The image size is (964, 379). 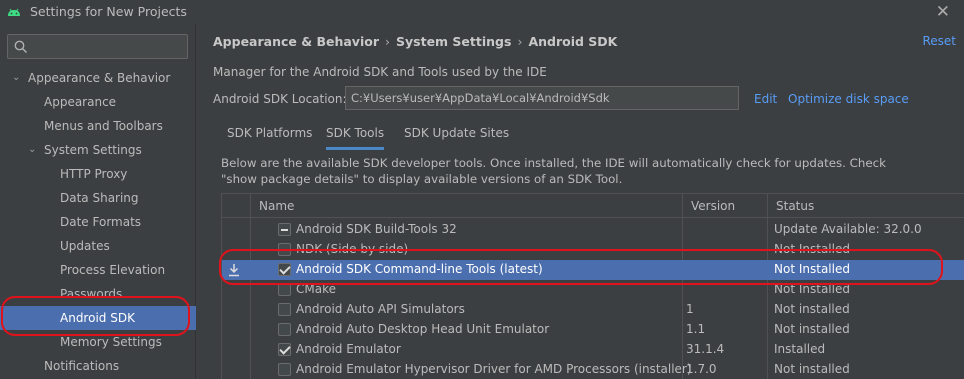 I want to click on sidebar-item-label: Appearance & Behavior, so click(x=99, y=78).